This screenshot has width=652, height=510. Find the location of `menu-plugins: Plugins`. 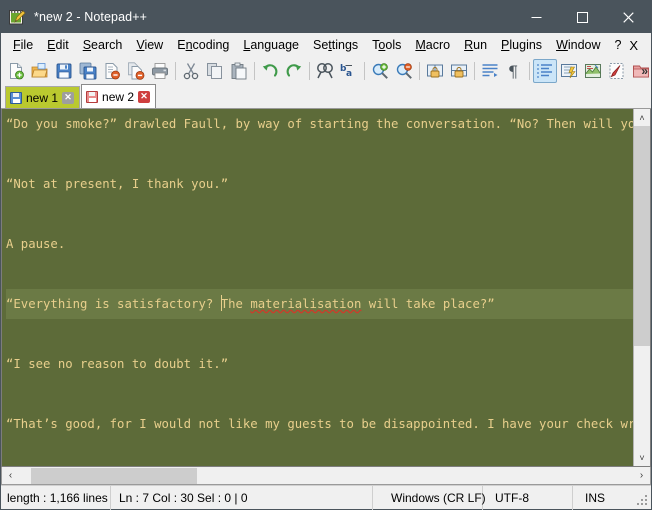

menu-plugins: Plugins is located at coordinates (521, 45).